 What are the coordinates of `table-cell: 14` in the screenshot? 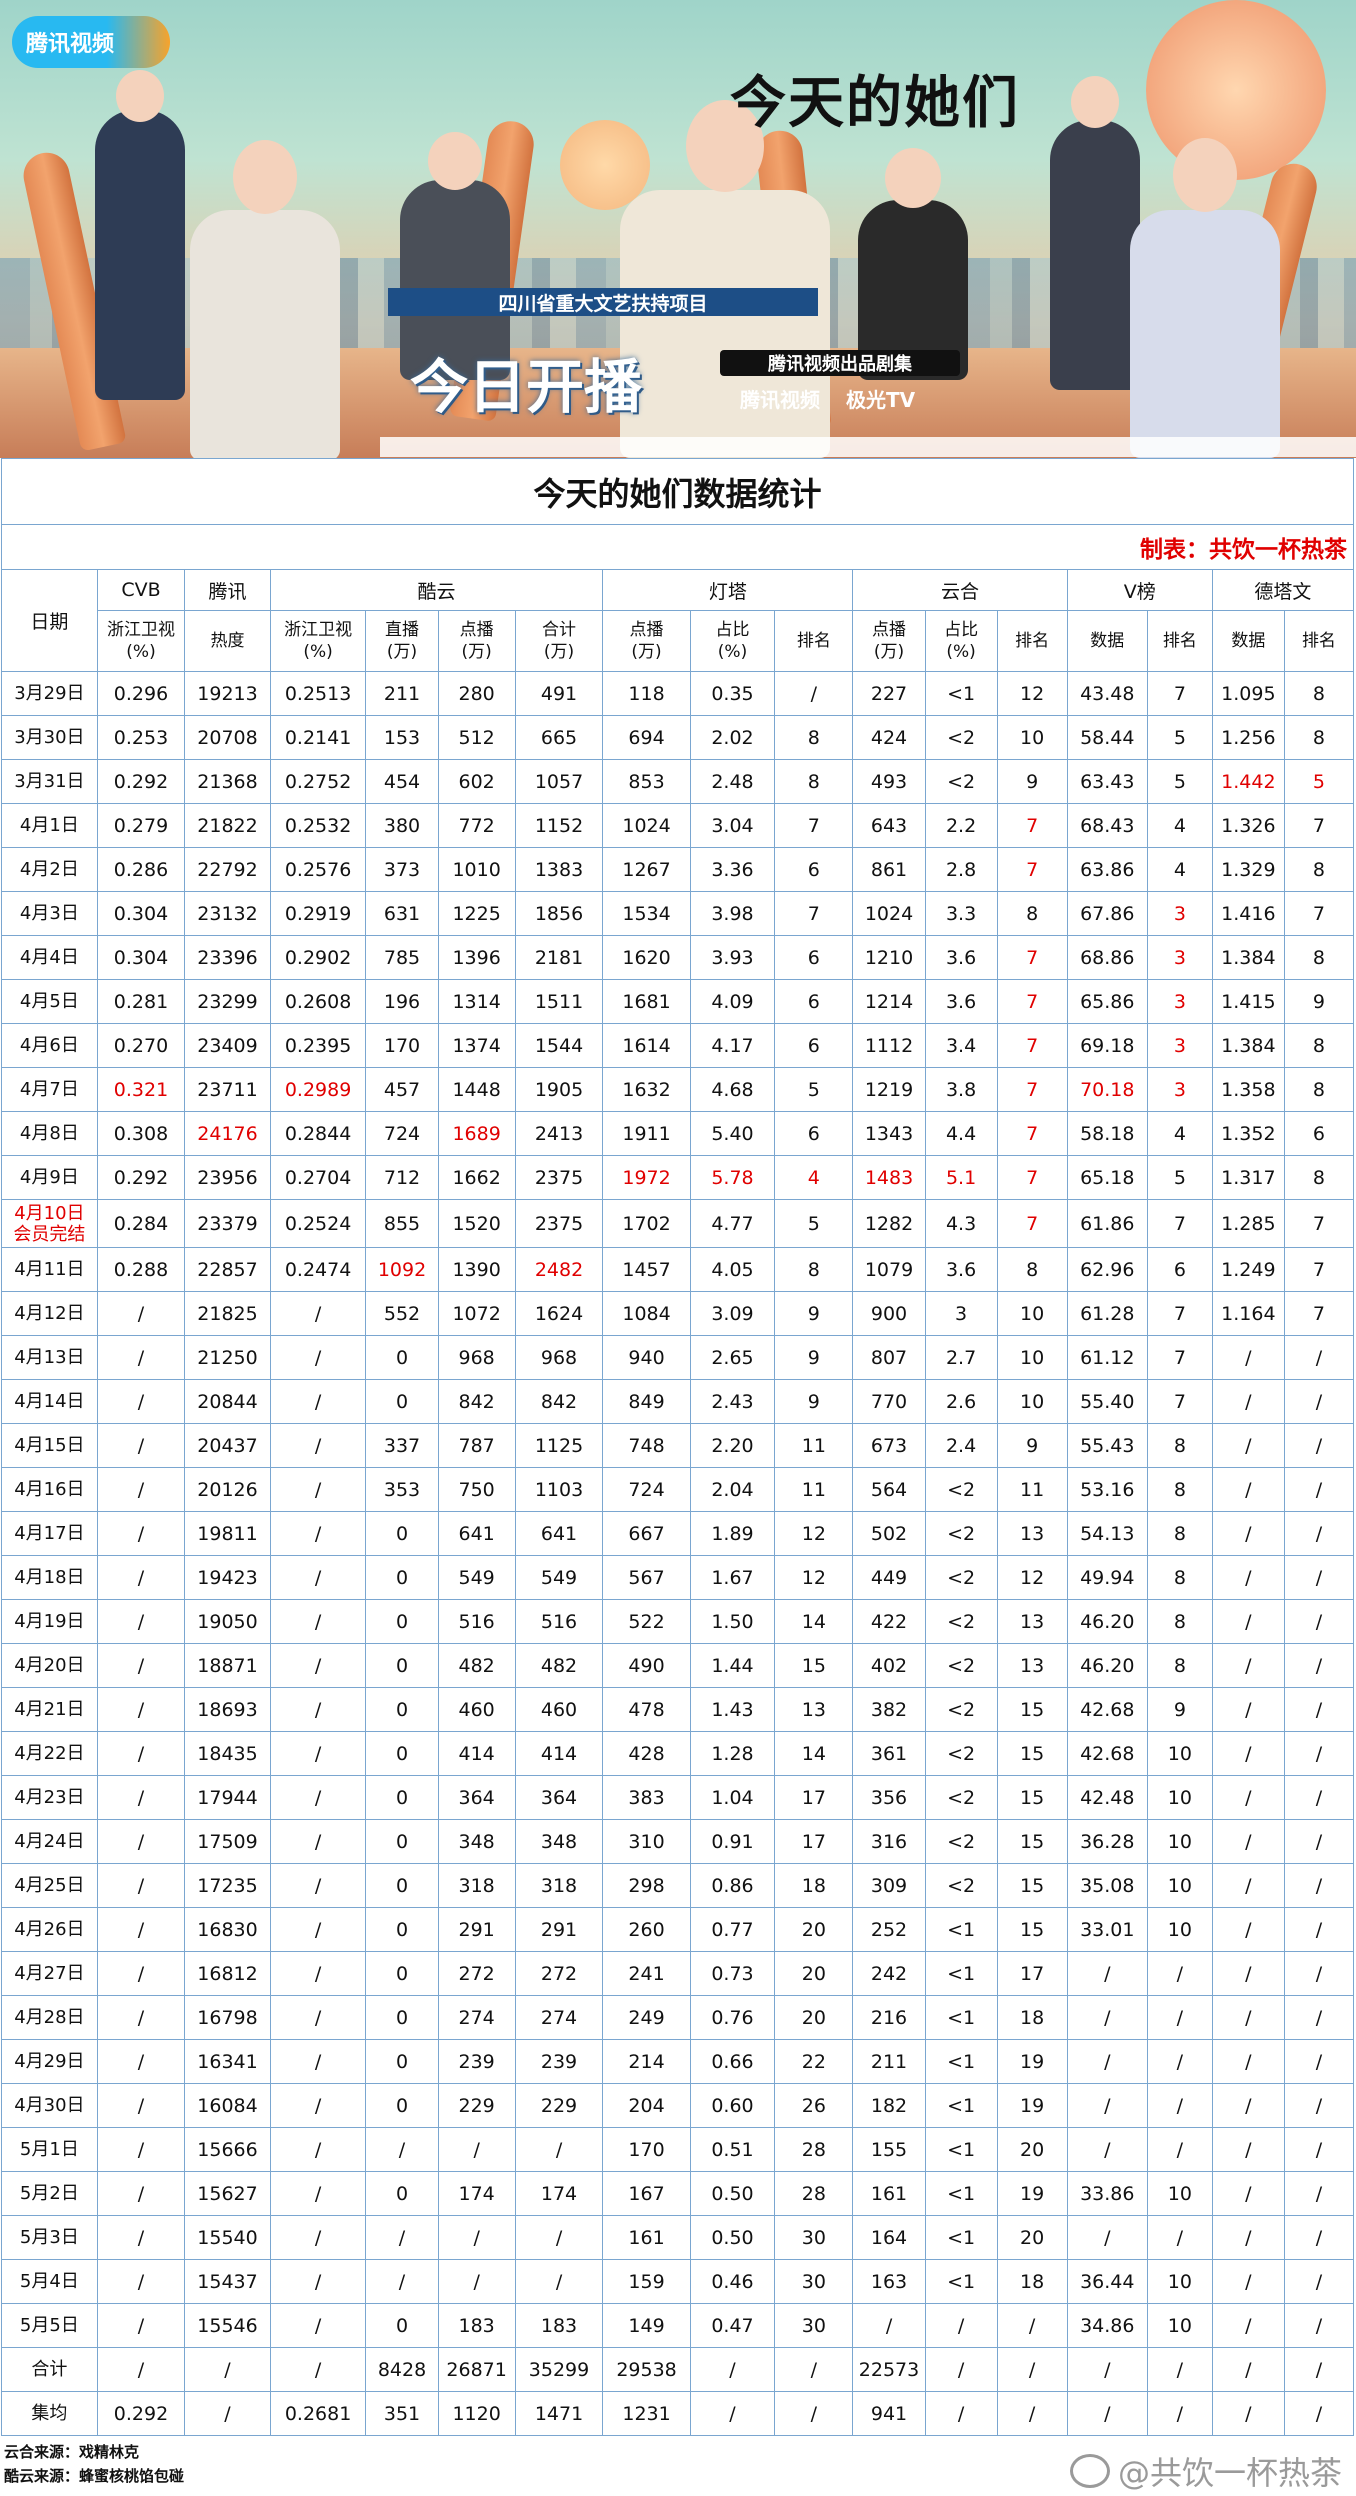 It's located at (814, 1621).